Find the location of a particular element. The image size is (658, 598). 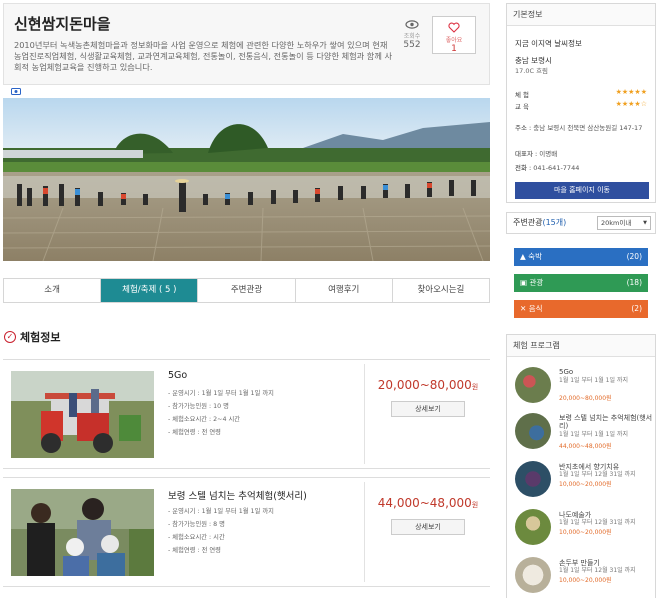

nearby-header: 주변관광(15개) 20km이내 ▼ is located at coordinates (581, 223).